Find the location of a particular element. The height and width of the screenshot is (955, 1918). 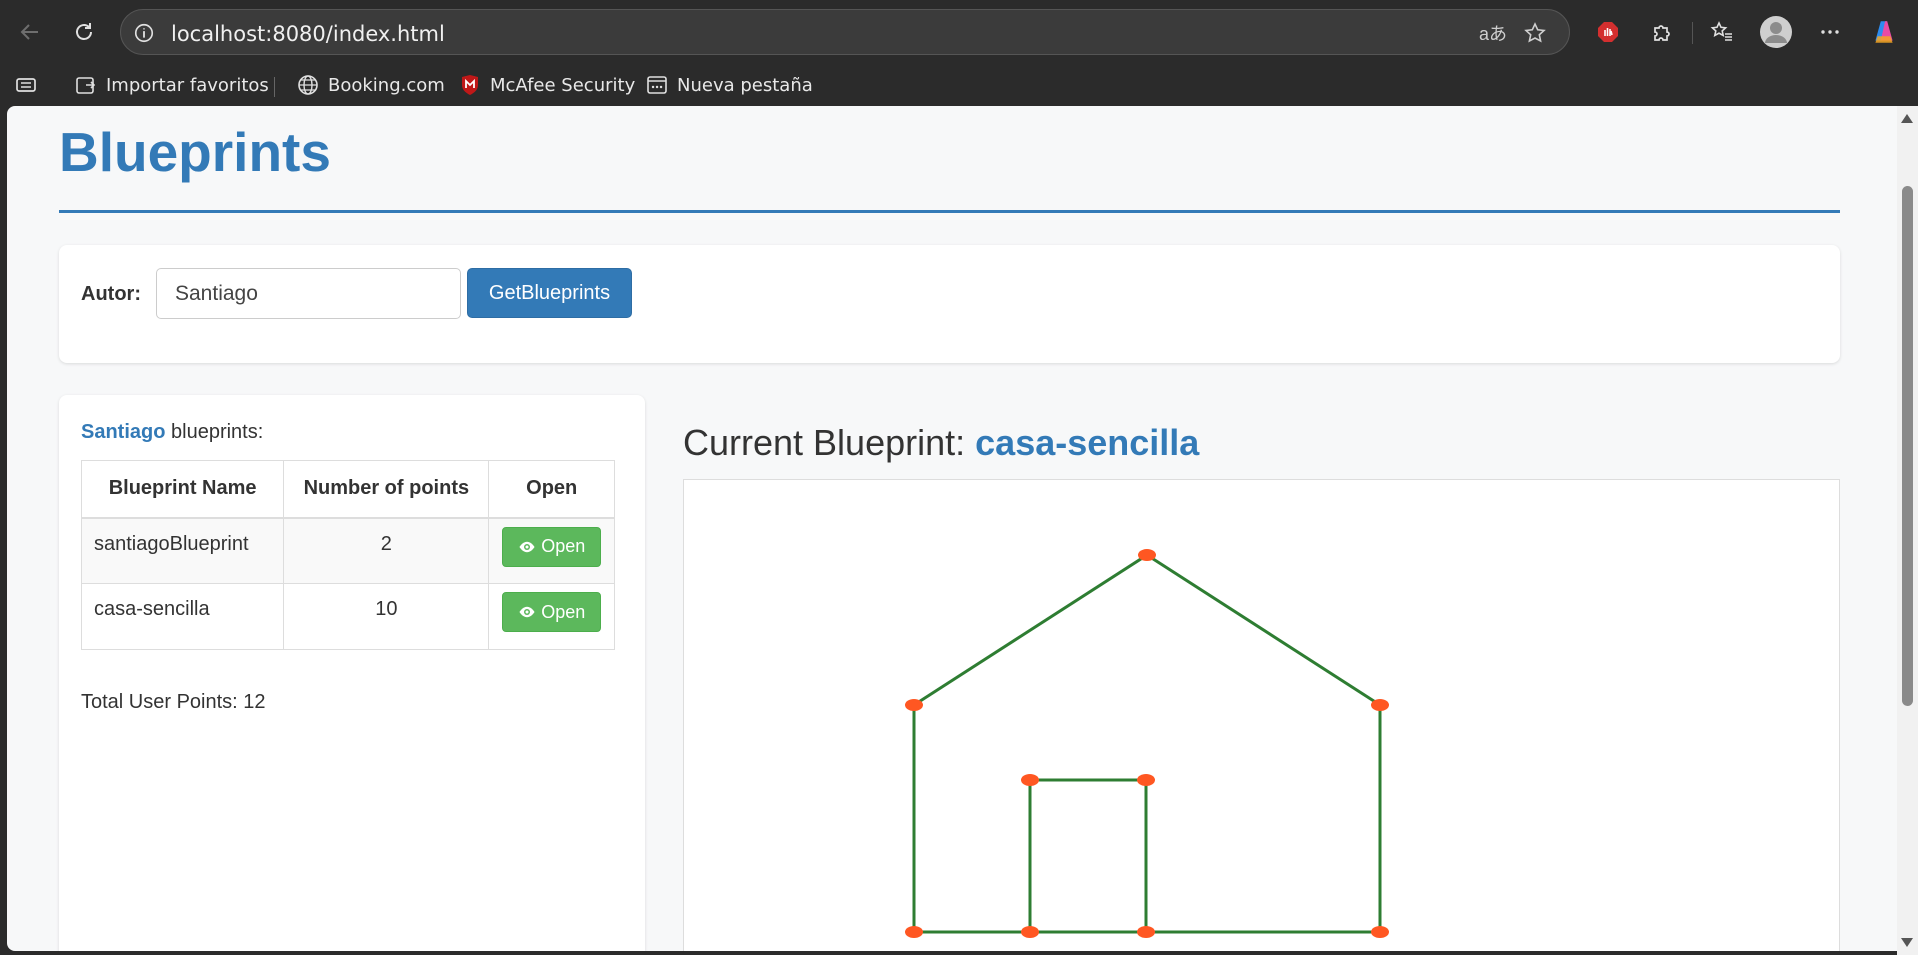

profile-button is located at coordinates (1776, 32).